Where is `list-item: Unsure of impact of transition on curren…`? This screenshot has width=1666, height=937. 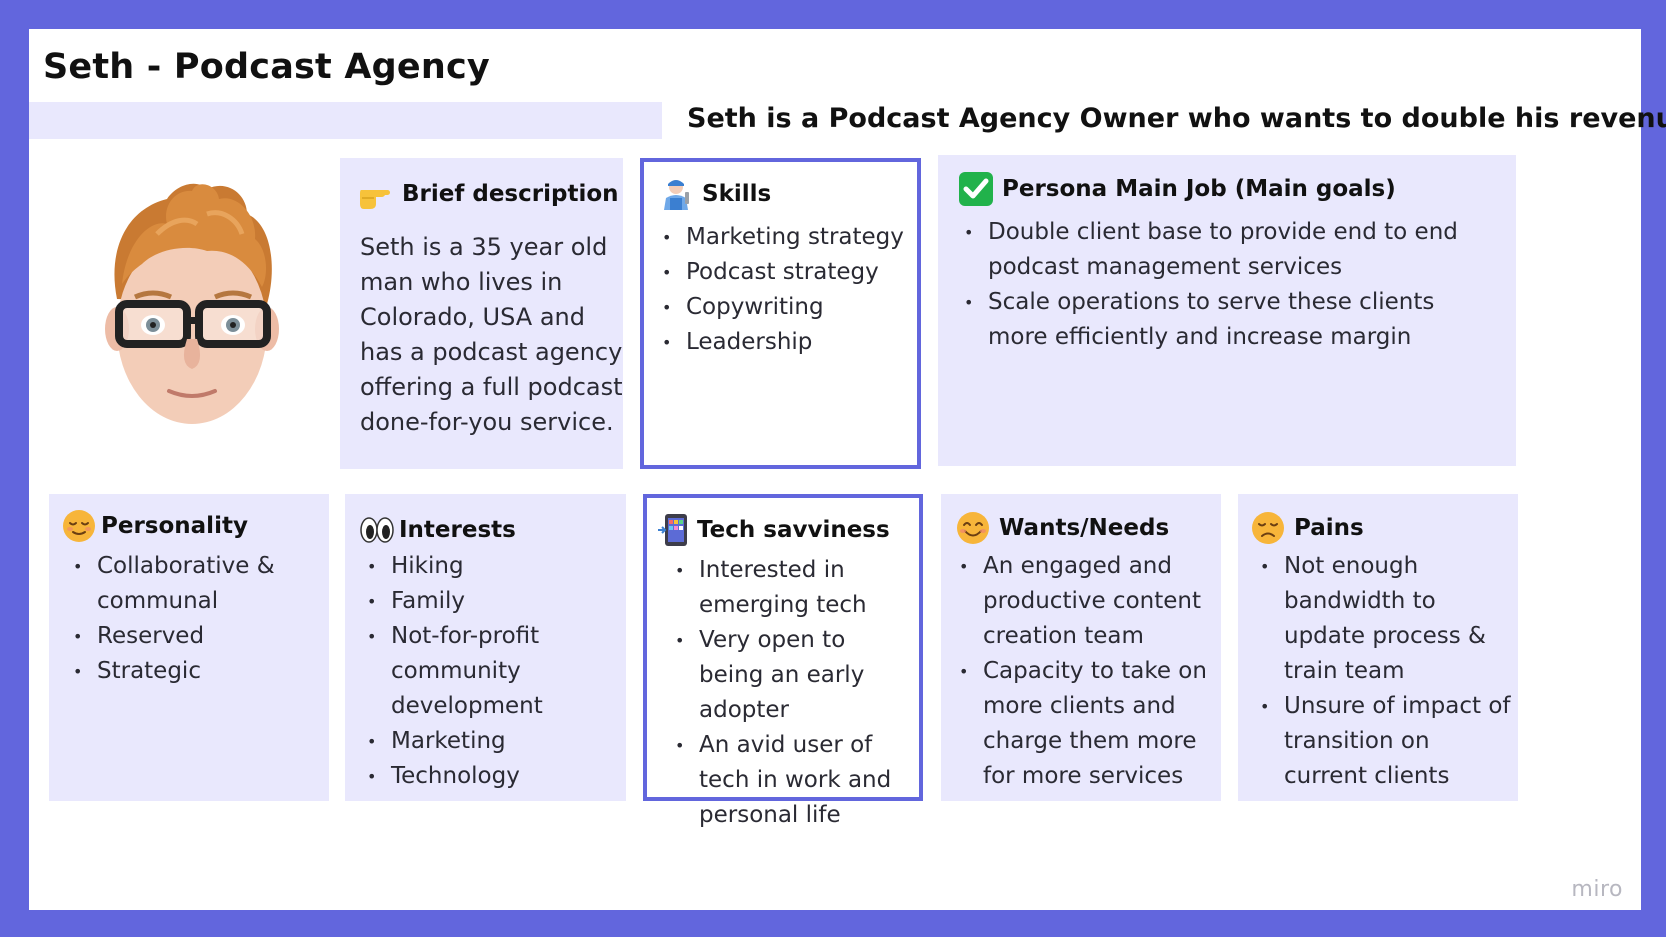
list-item: Unsure of impact of transition on curren… is located at coordinates (1383, 741).